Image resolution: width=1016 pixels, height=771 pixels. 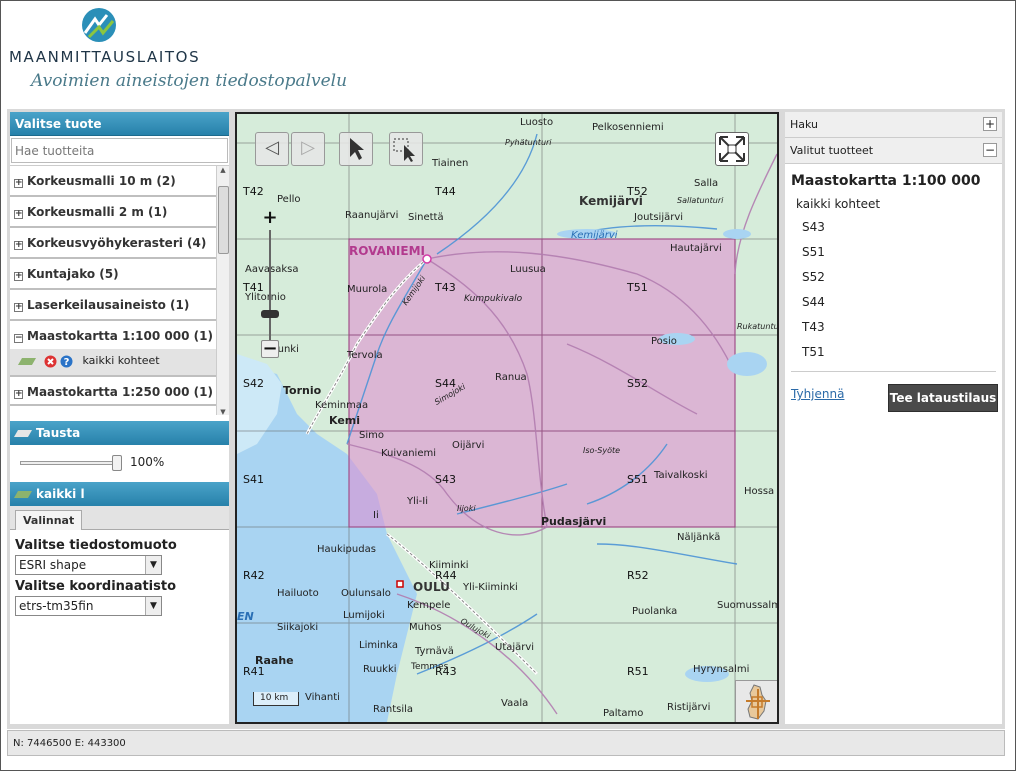 What do you see at coordinates (223, 411) in the screenshot?
I see `scroll-down-icon: ▼` at bounding box center [223, 411].